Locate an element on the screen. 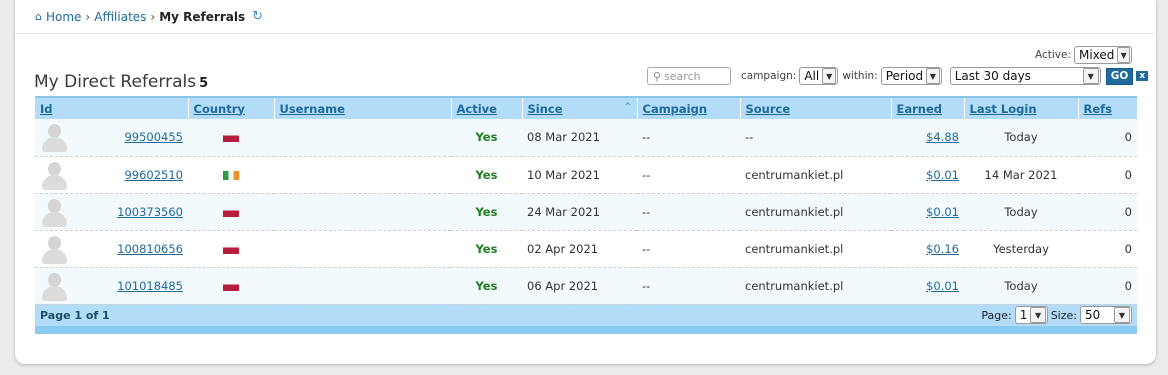 This screenshot has height=375, width=1168. home-icon: ⌂ is located at coordinates (38, 16).